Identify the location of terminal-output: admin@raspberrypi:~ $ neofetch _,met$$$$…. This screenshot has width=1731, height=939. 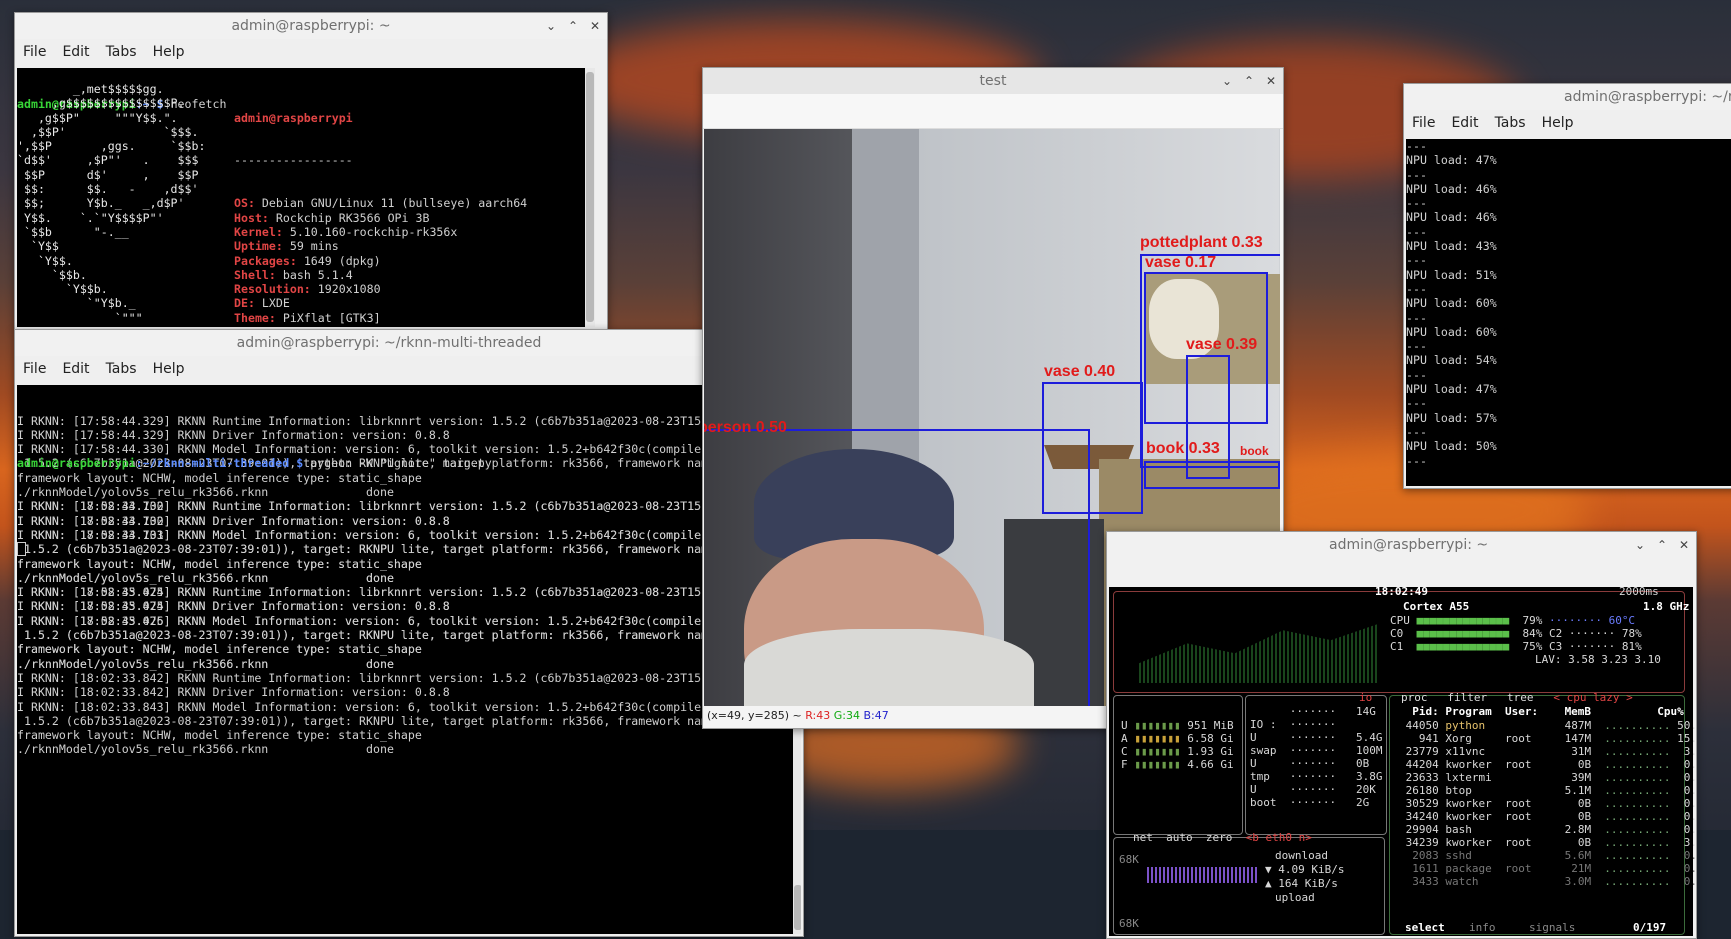
(306, 197).